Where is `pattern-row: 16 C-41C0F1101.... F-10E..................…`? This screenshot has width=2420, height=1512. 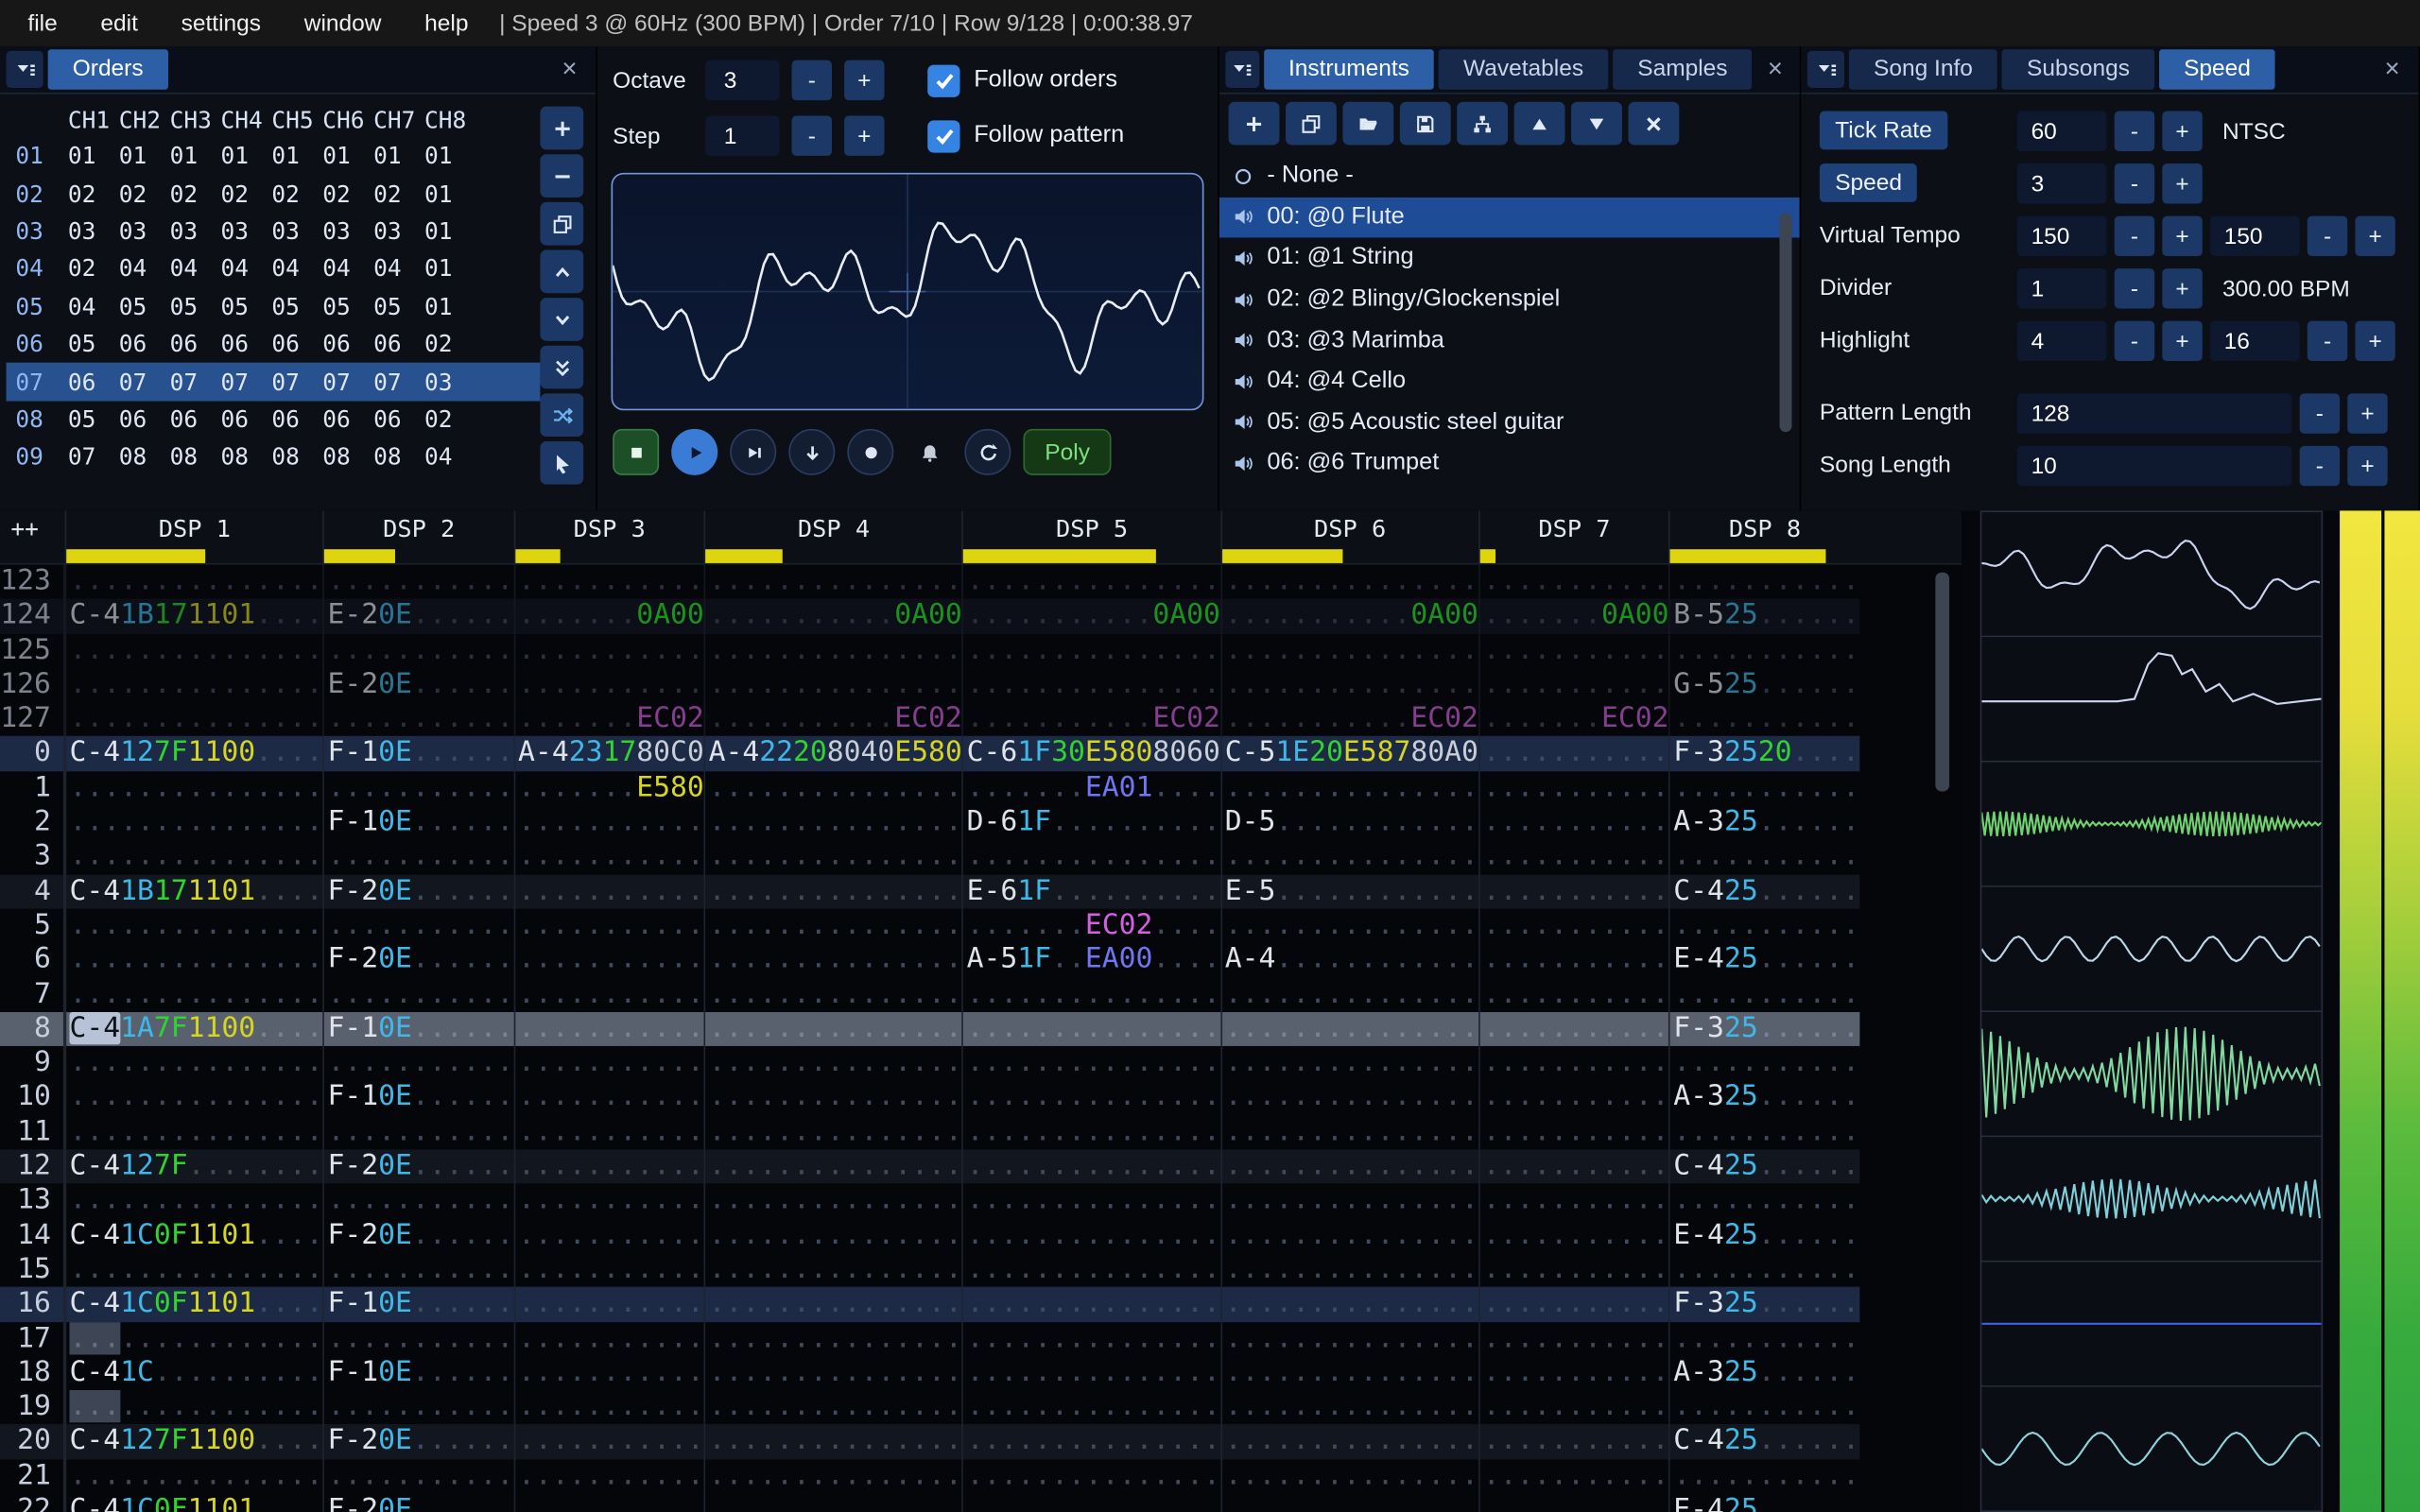
pattern-row: 16 C-41C0F1101.... F-10E..................… is located at coordinates (929, 1304).